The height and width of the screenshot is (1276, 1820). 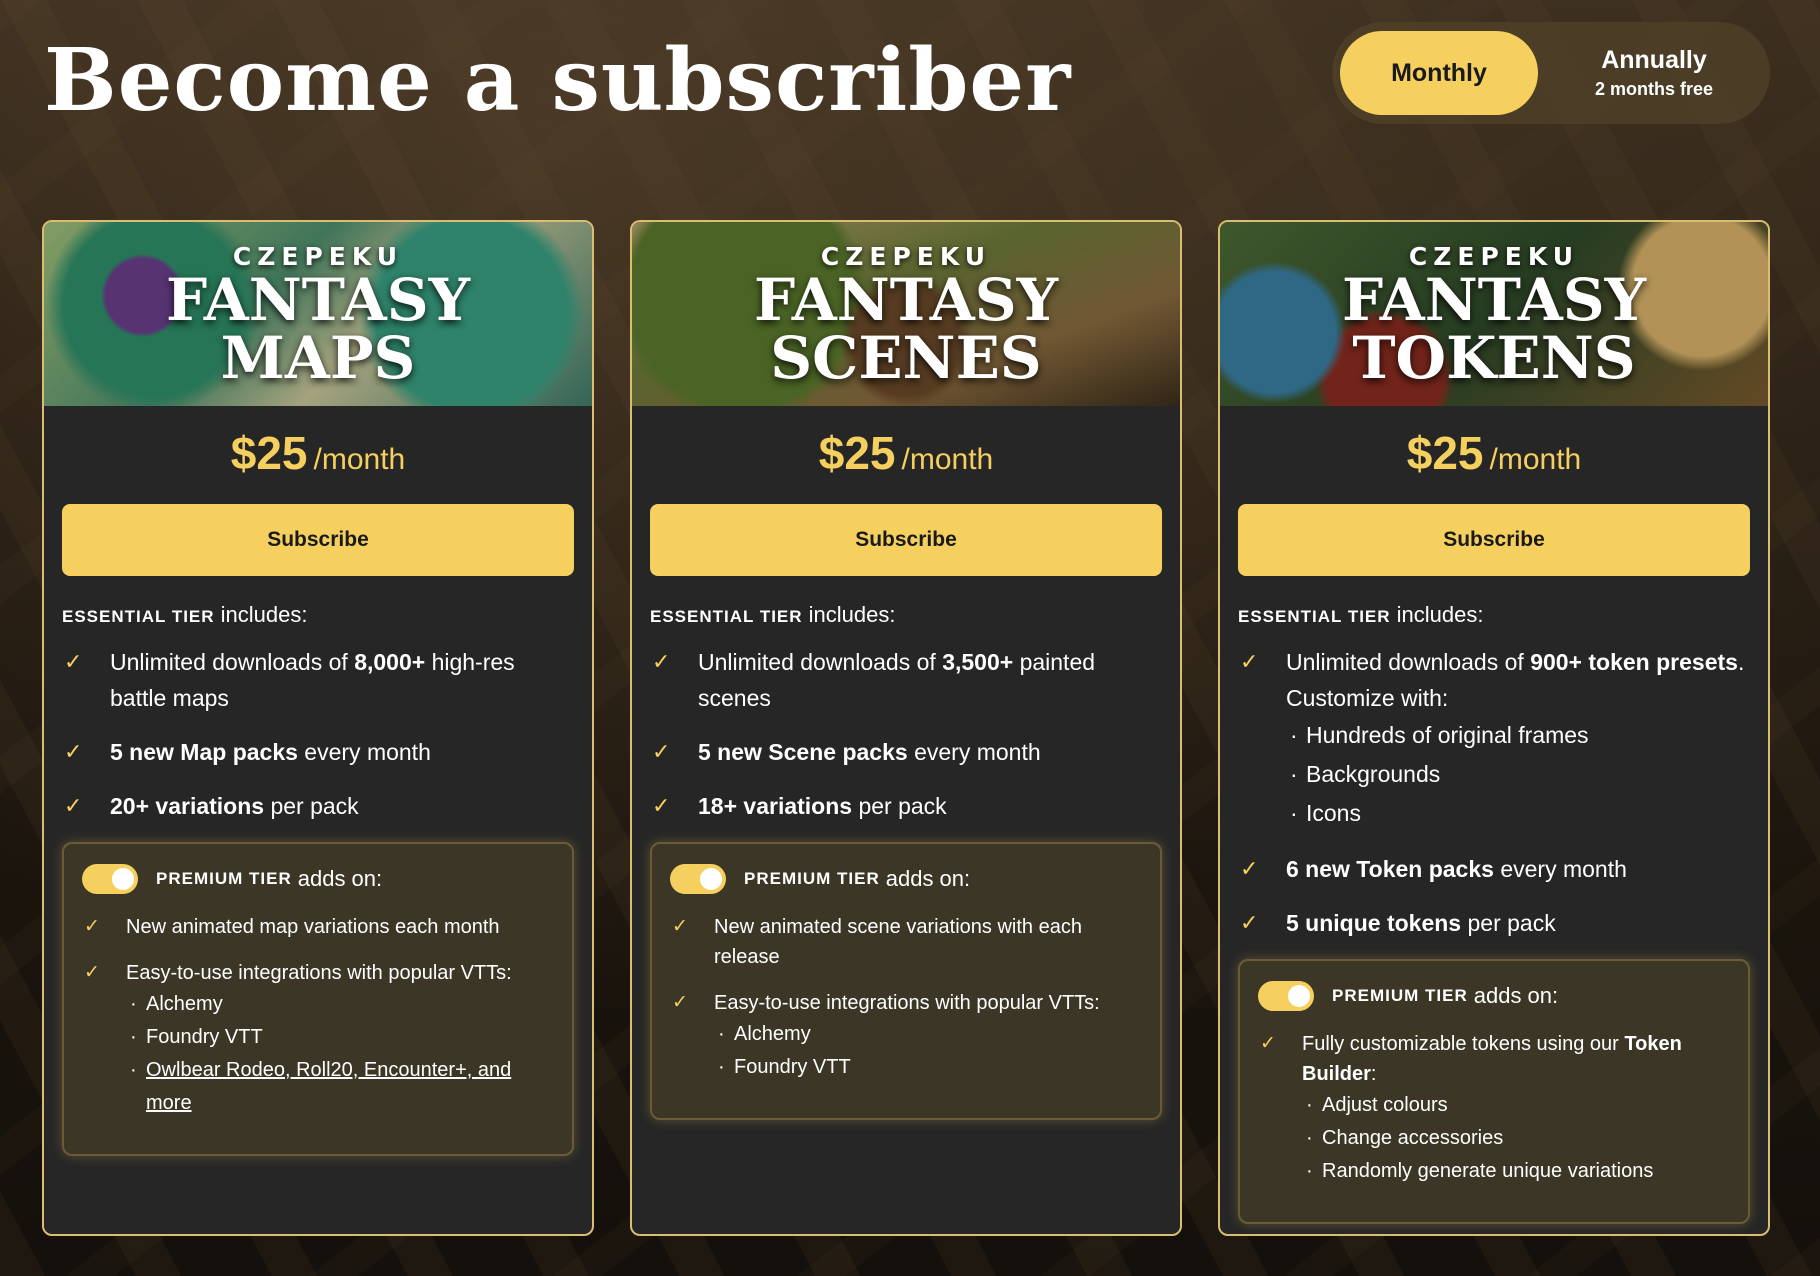 What do you see at coordinates (906, 806) in the screenshot?
I see `list-item: ✓ 18+ variations per pack` at bounding box center [906, 806].